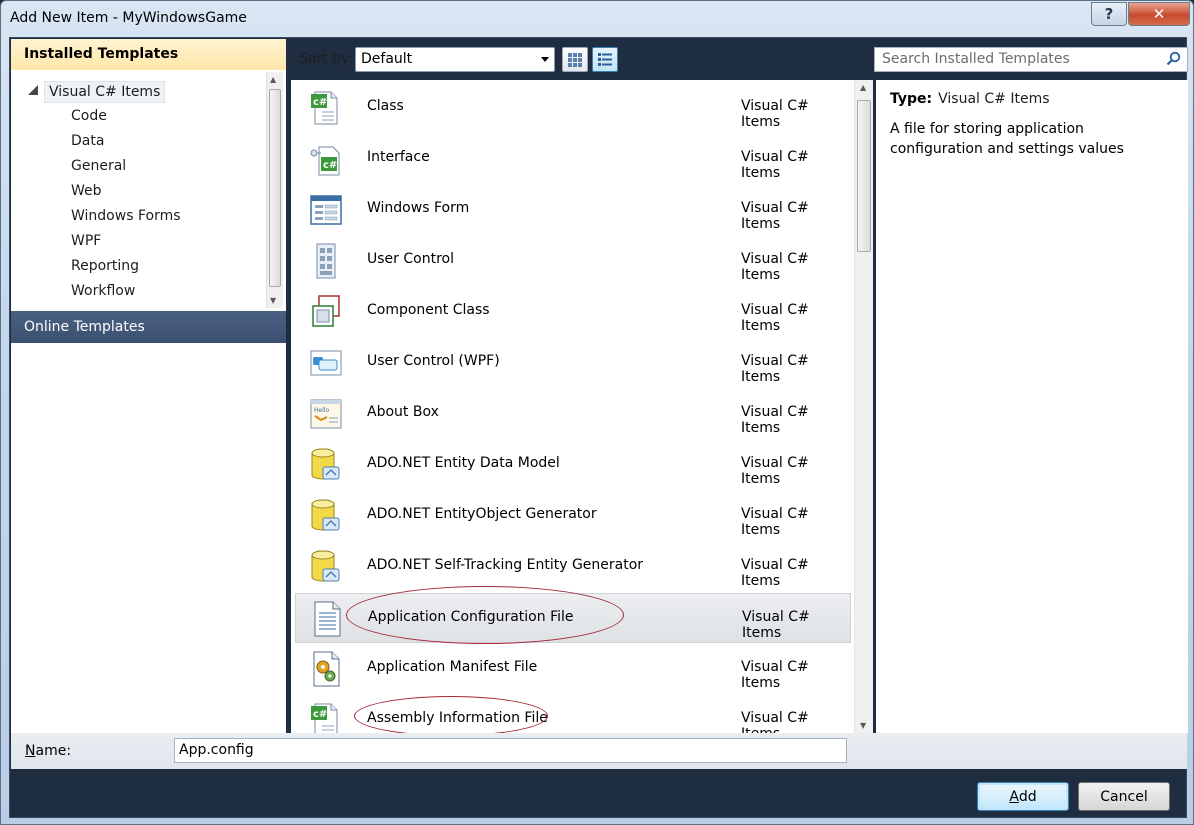  What do you see at coordinates (1023, 796) in the screenshot?
I see `add-button: Add` at bounding box center [1023, 796].